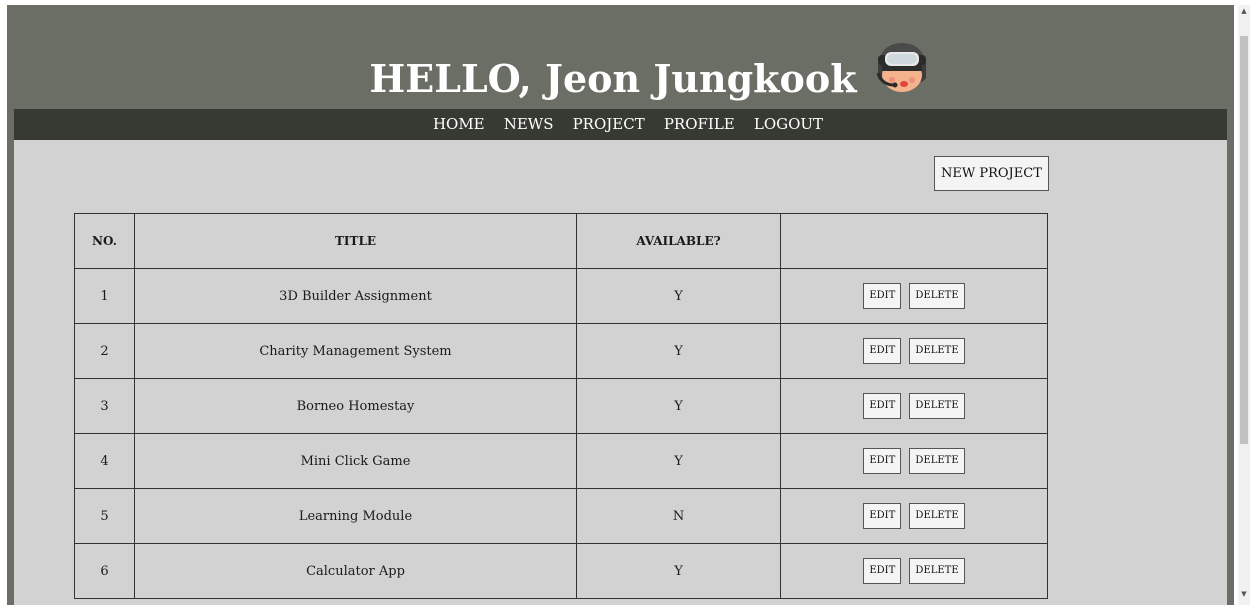  Describe the element at coordinates (104, 461) in the screenshot. I see `cell-no: 4` at that location.